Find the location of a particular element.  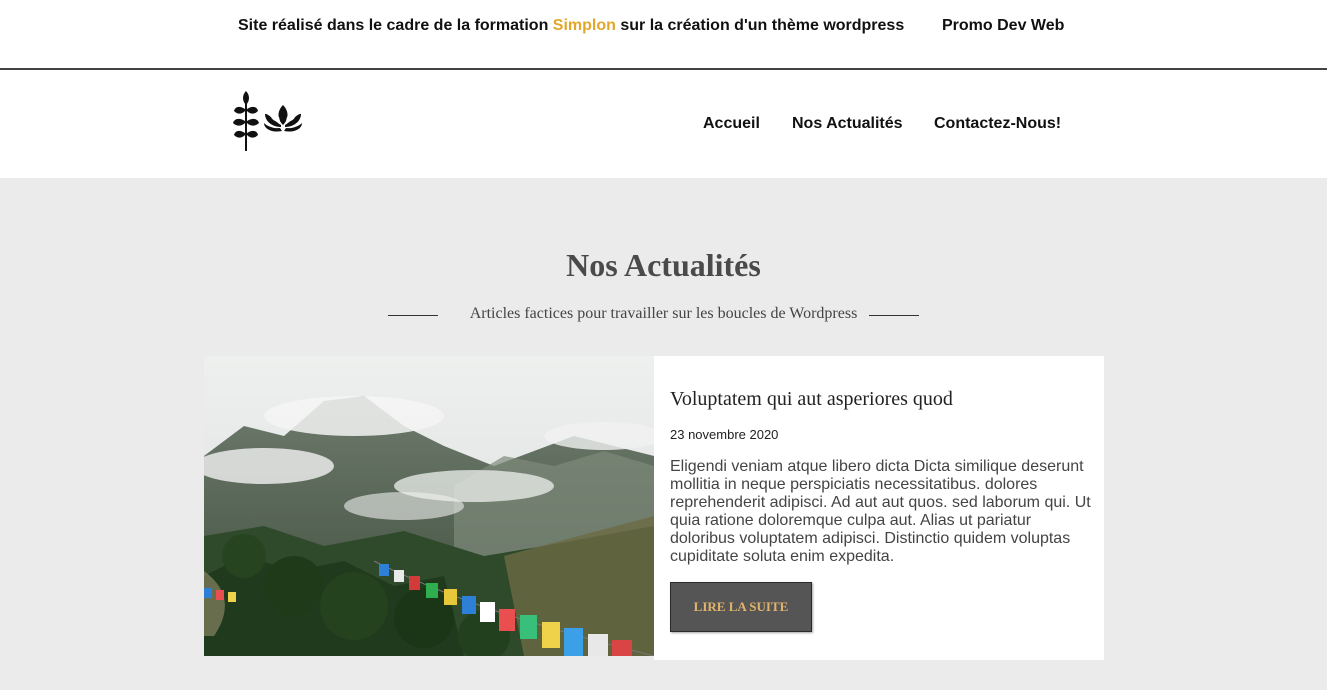

leaf-lotus-logo-icon is located at coordinates (267, 120).